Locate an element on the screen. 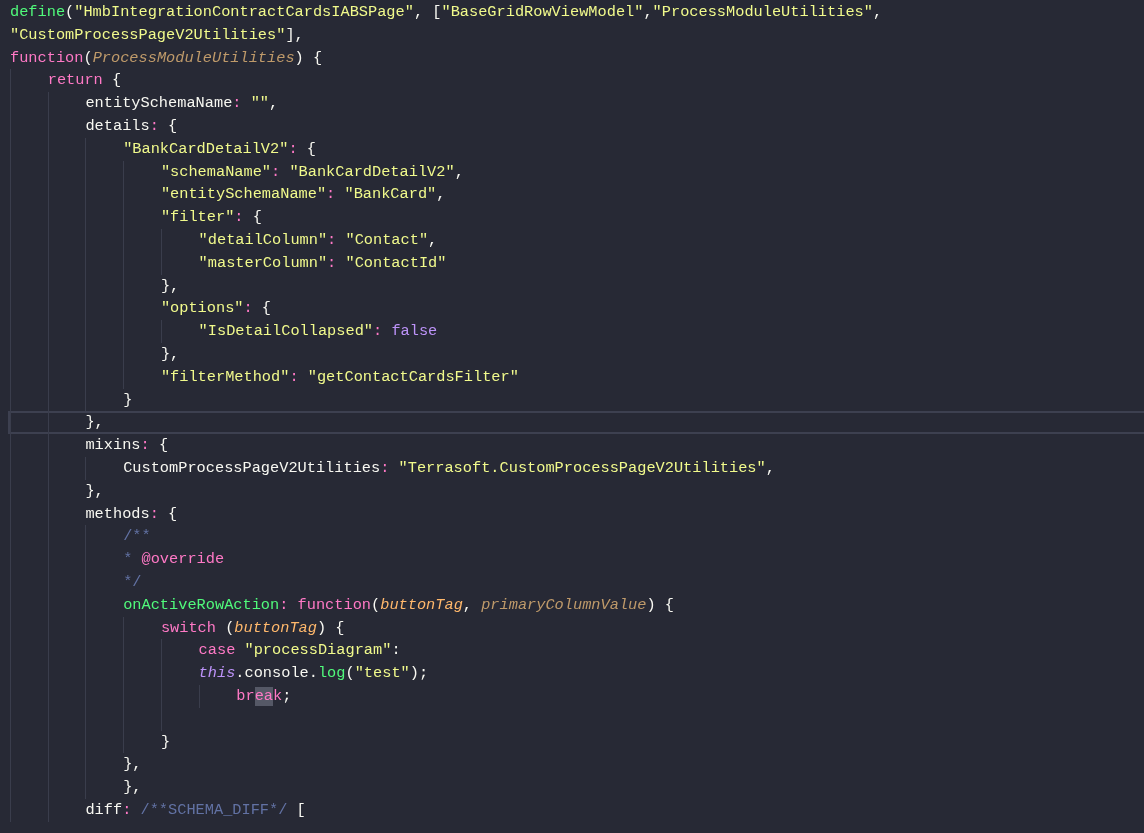 The height and width of the screenshot is (833, 1144). code-line: "masterColumn": "ContactId" is located at coordinates (576, 263).